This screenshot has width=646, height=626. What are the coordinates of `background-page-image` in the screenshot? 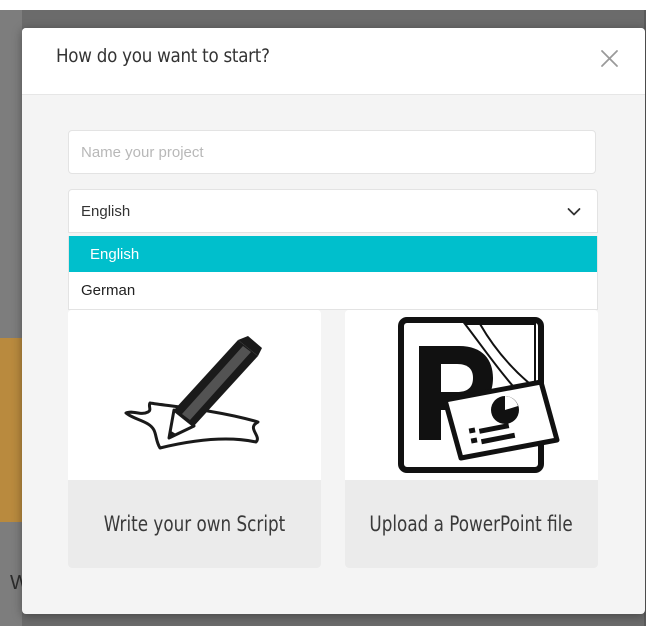 It's located at (11, 430).